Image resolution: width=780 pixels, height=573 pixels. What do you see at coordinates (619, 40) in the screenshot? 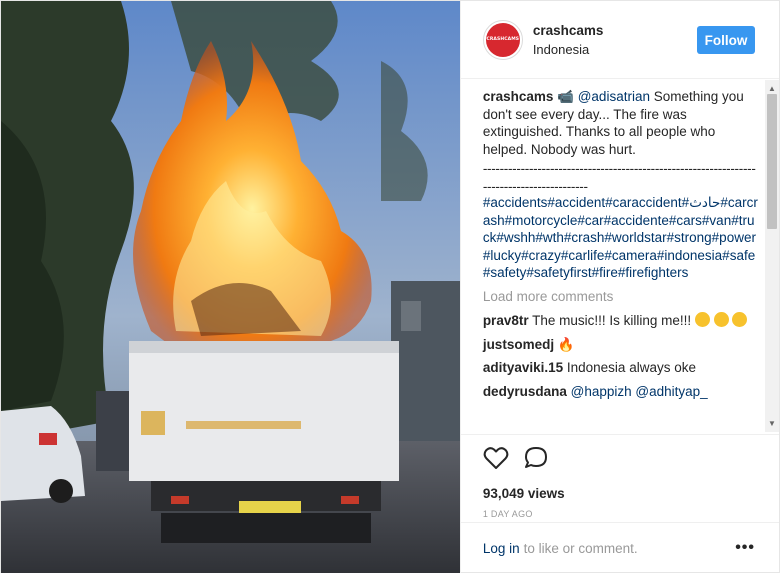
I see `post-header: CRASHCAMS crashcams Indonesia Follow` at bounding box center [619, 40].